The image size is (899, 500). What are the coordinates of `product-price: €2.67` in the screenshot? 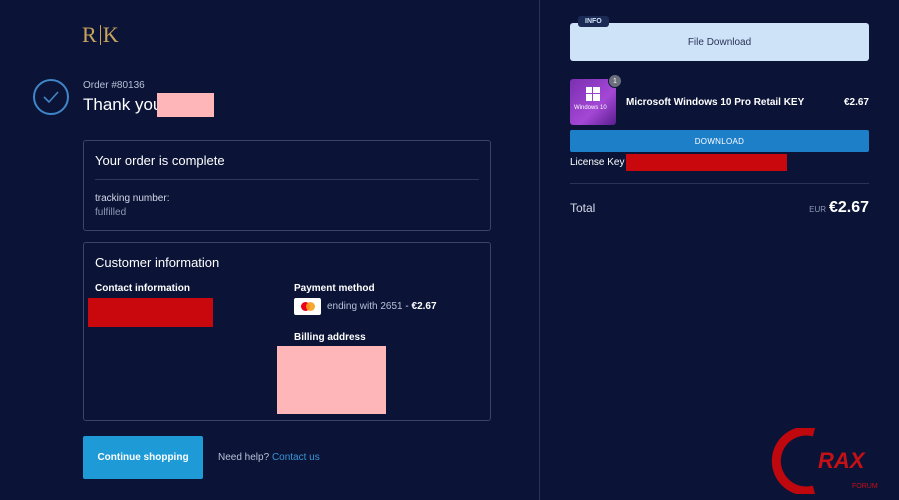 It's located at (856, 102).